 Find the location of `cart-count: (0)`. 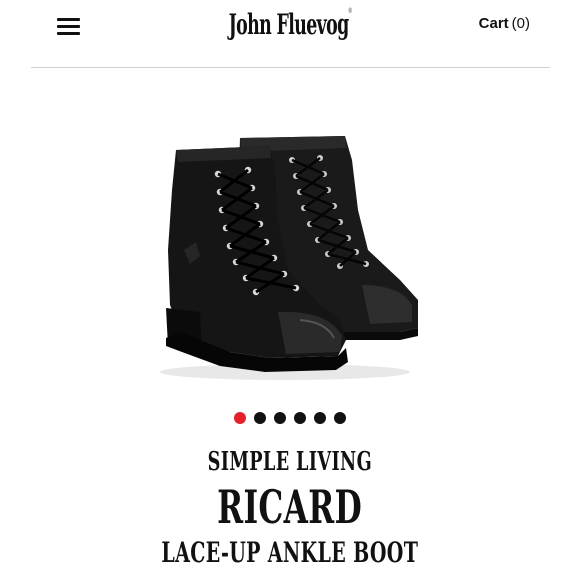

cart-count: (0) is located at coordinates (520, 23).